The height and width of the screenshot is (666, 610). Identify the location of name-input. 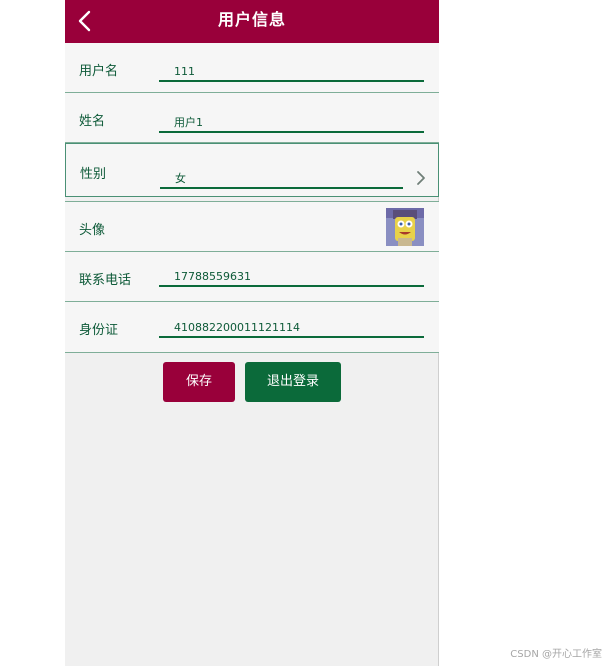
(291, 123).